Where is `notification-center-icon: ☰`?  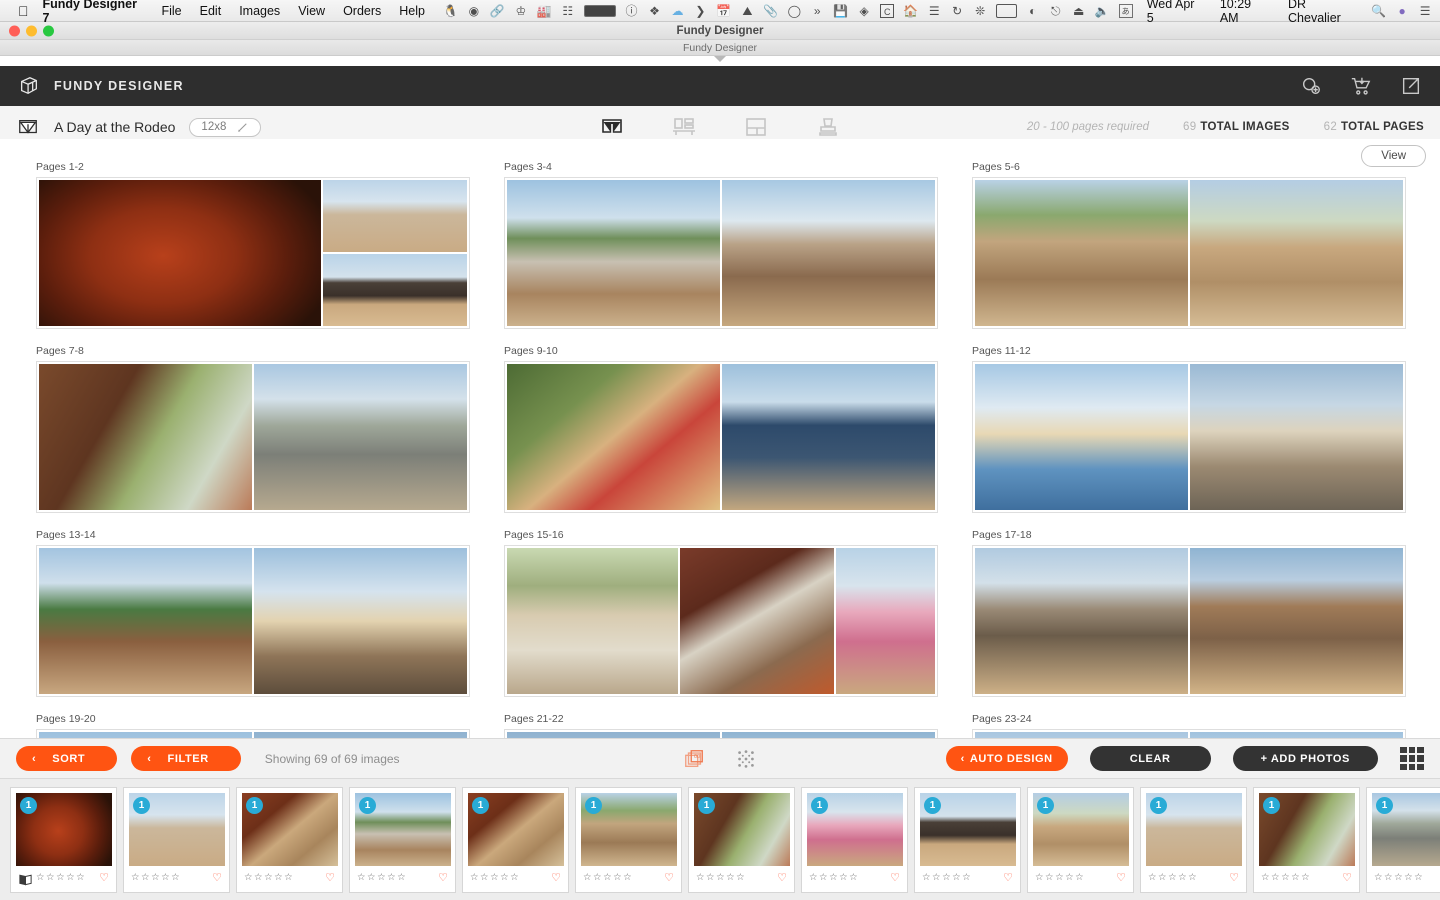 notification-center-icon: ☰ is located at coordinates (1425, 11).